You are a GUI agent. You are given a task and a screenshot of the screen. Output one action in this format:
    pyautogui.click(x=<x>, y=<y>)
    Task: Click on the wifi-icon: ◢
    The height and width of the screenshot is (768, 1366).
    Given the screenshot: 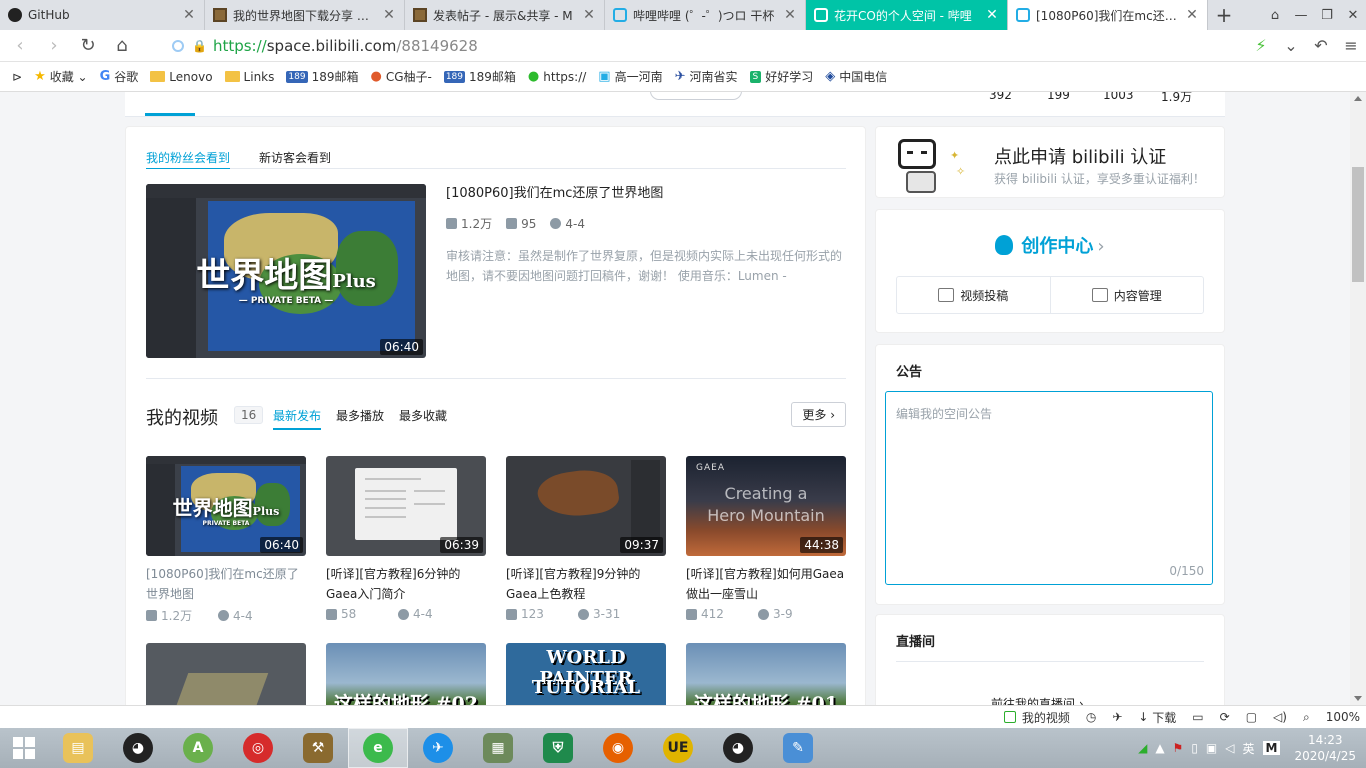 What is the action you would take?
    pyautogui.click(x=1142, y=748)
    